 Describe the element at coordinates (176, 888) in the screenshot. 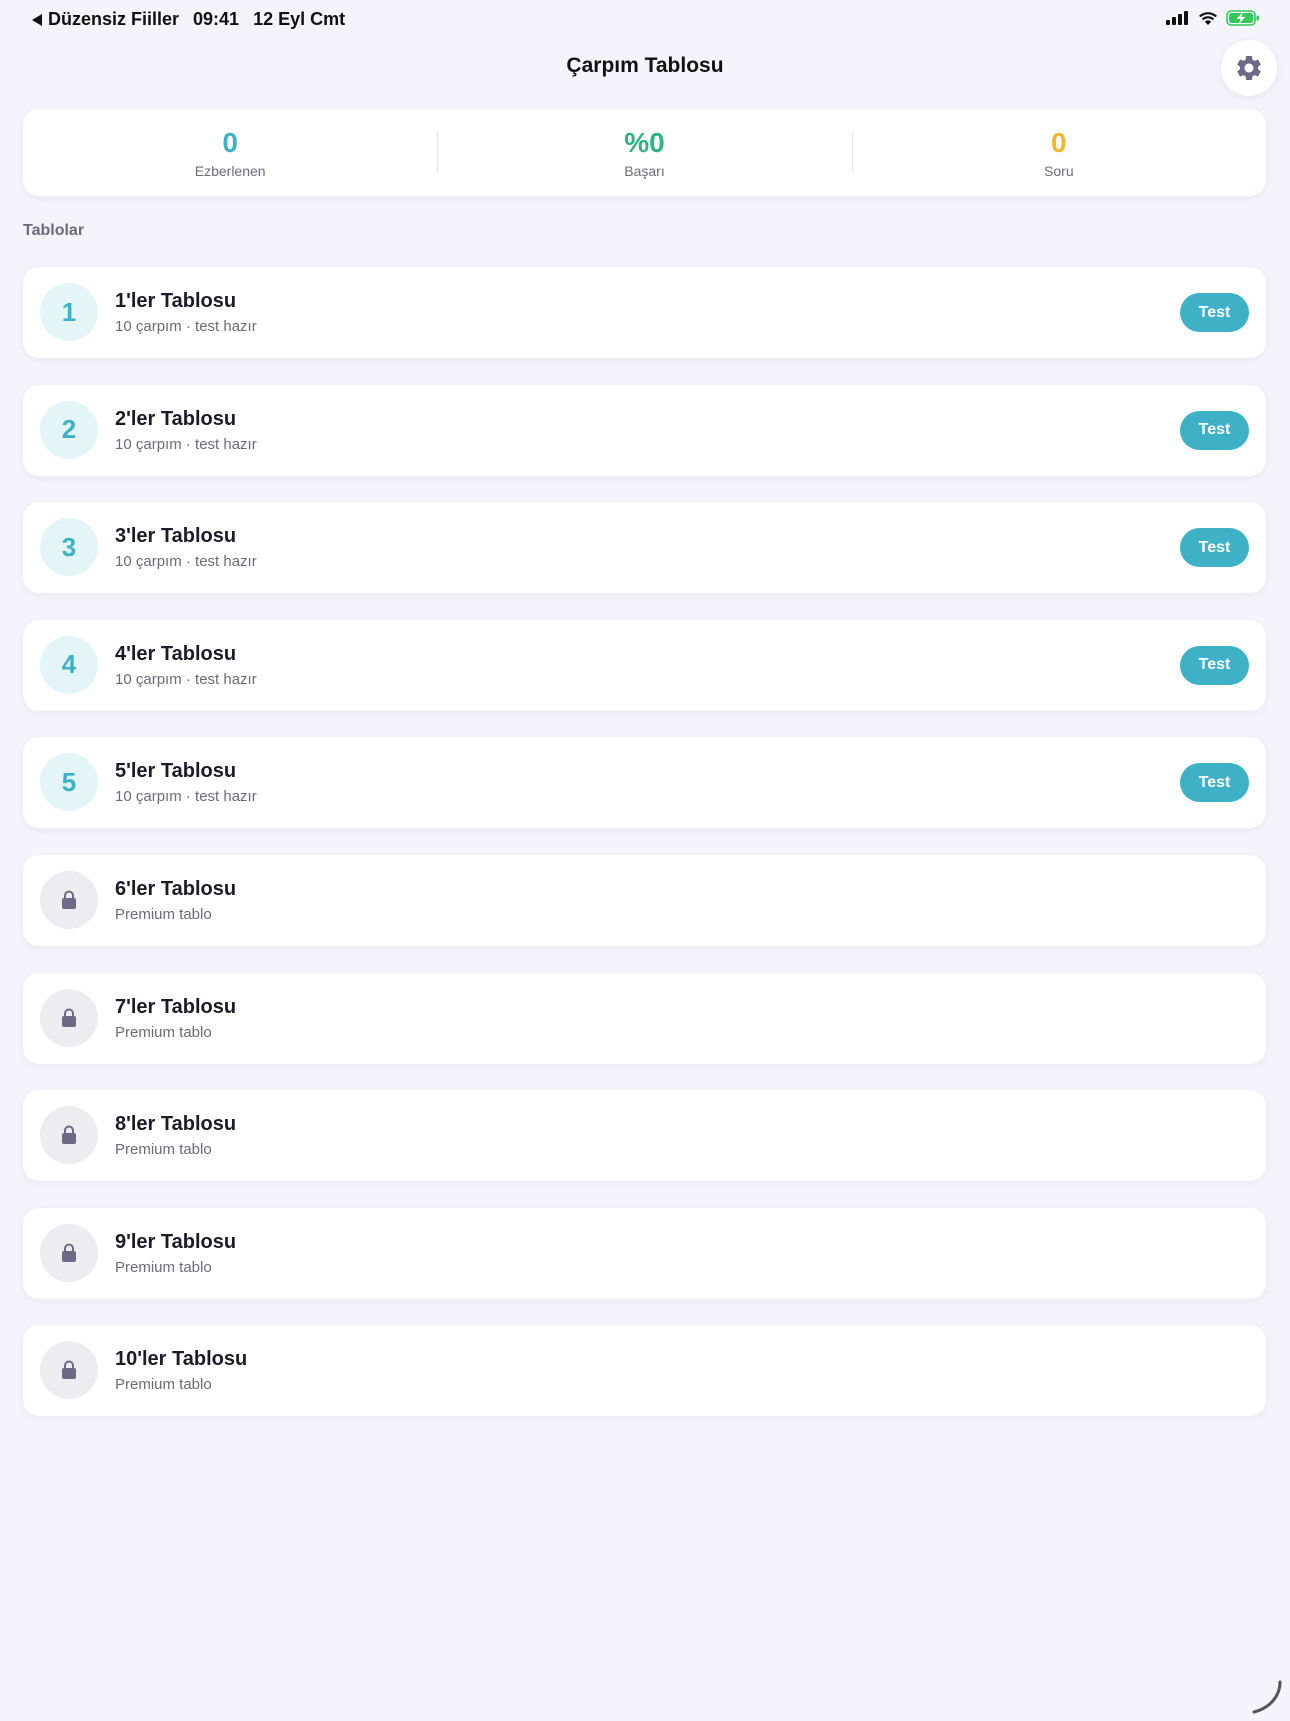

I see `table-title: 6'ler Tablosu` at that location.